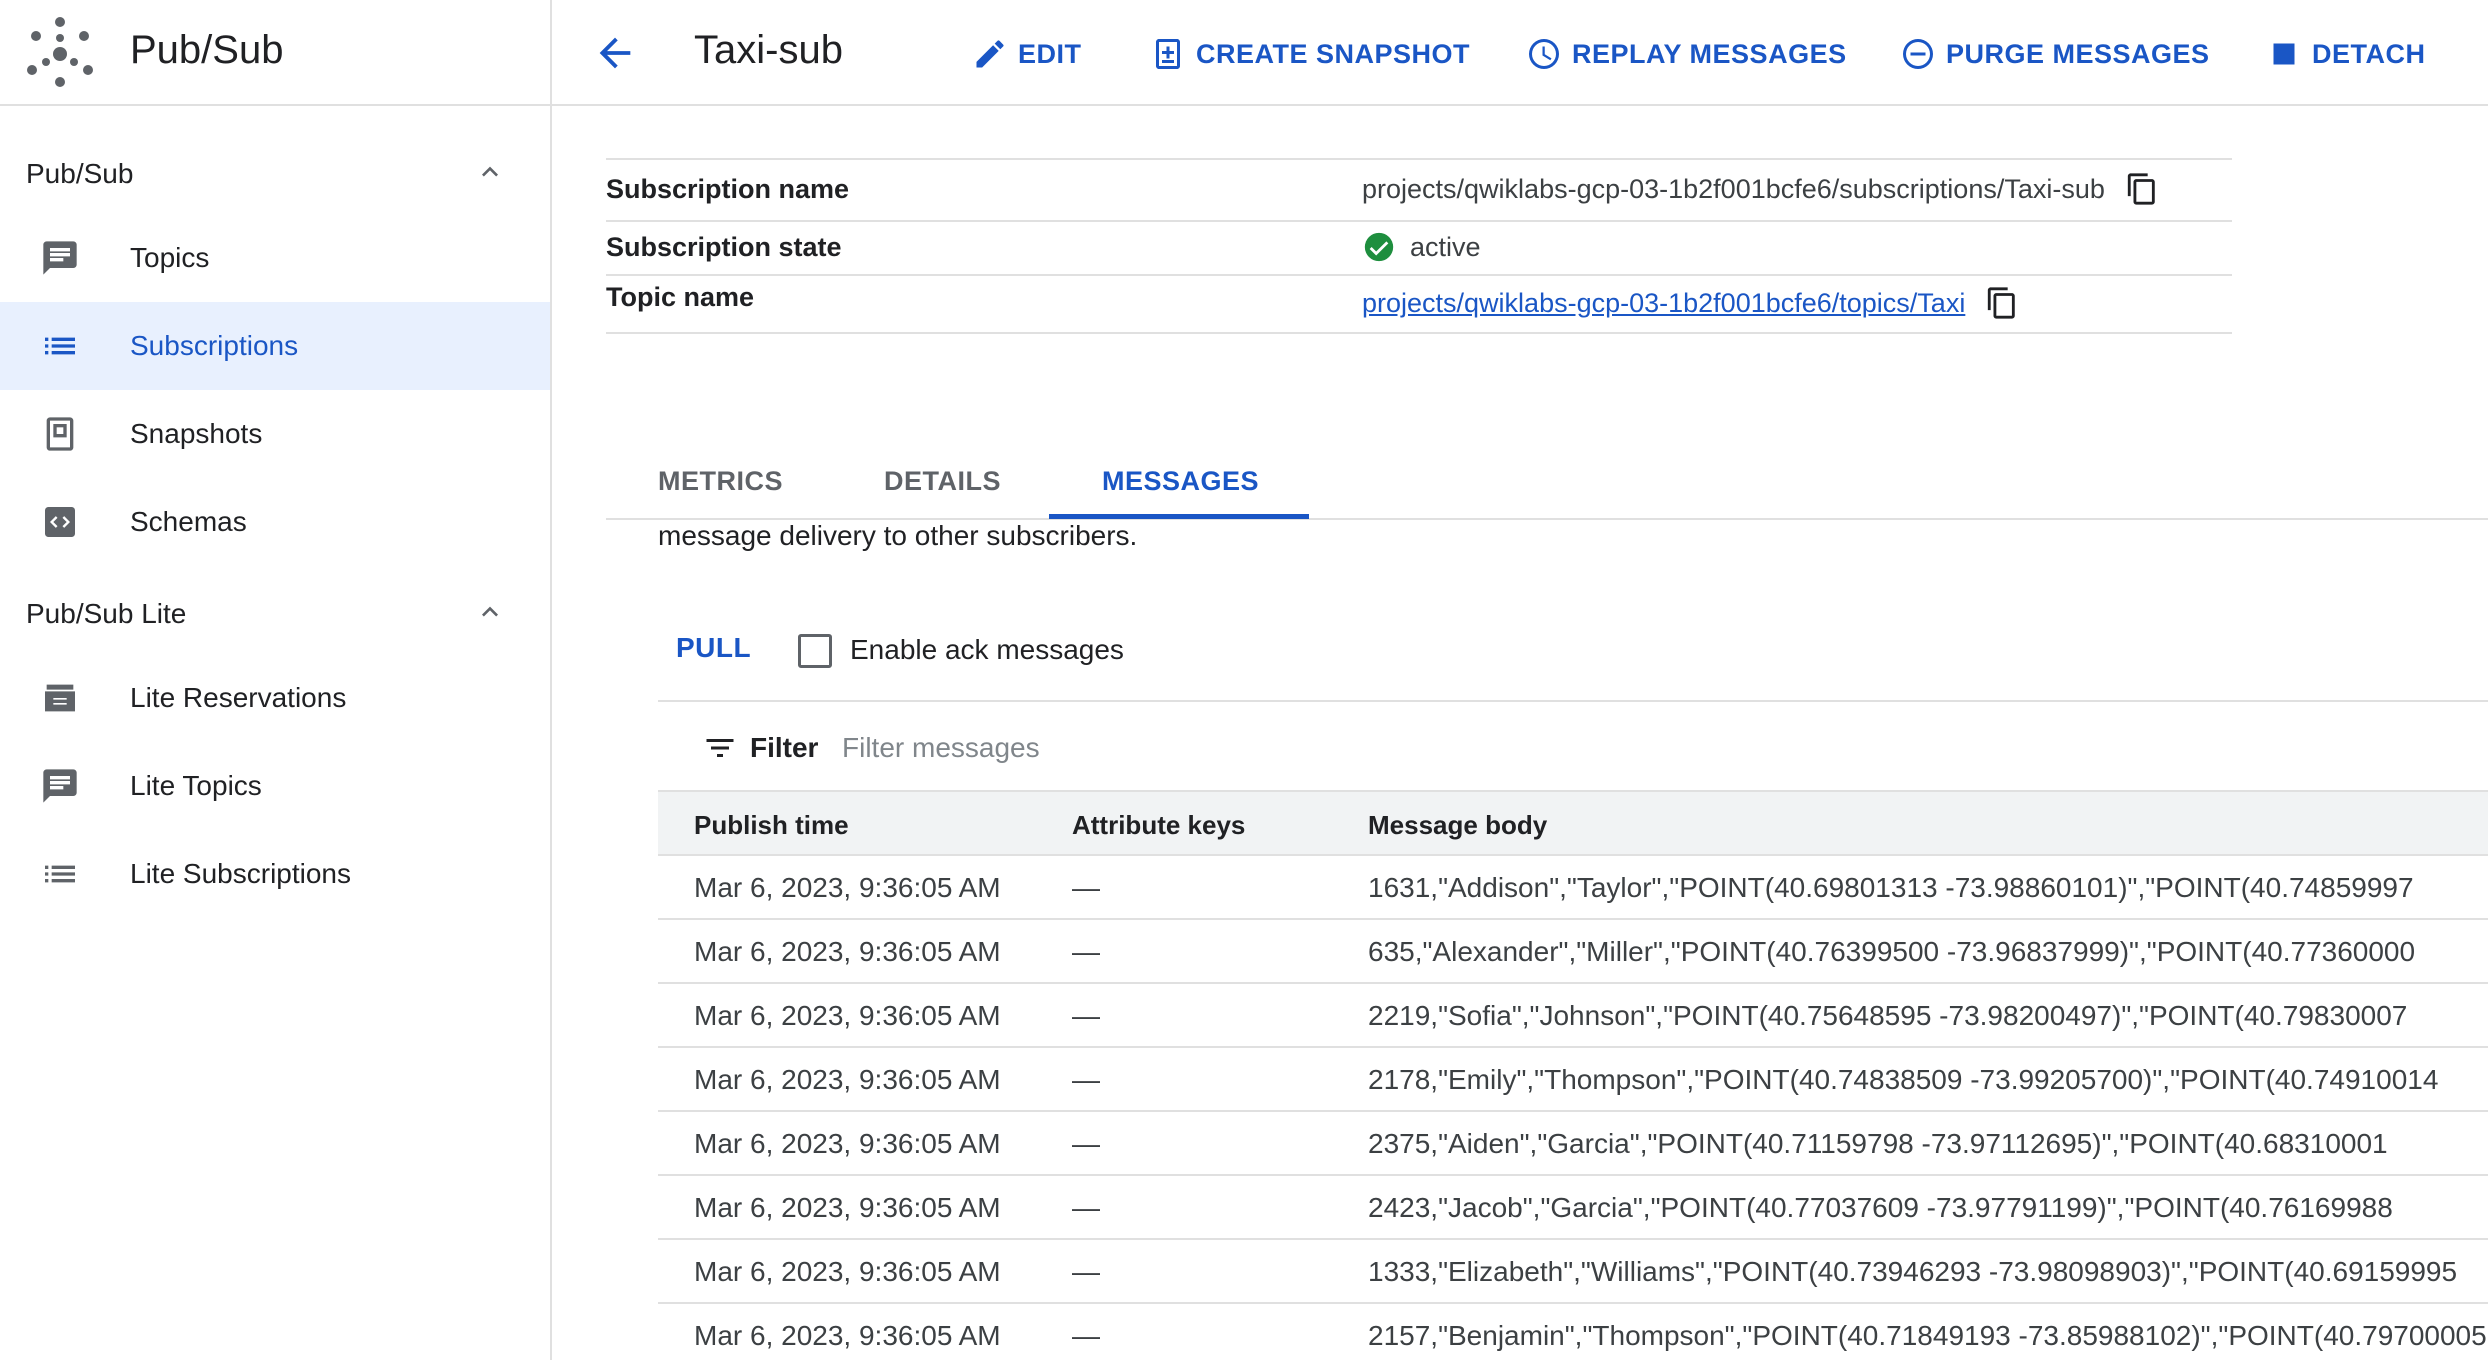 The image size is (2488, 1360). I want to click on pencil-icon, so click(990, 54).